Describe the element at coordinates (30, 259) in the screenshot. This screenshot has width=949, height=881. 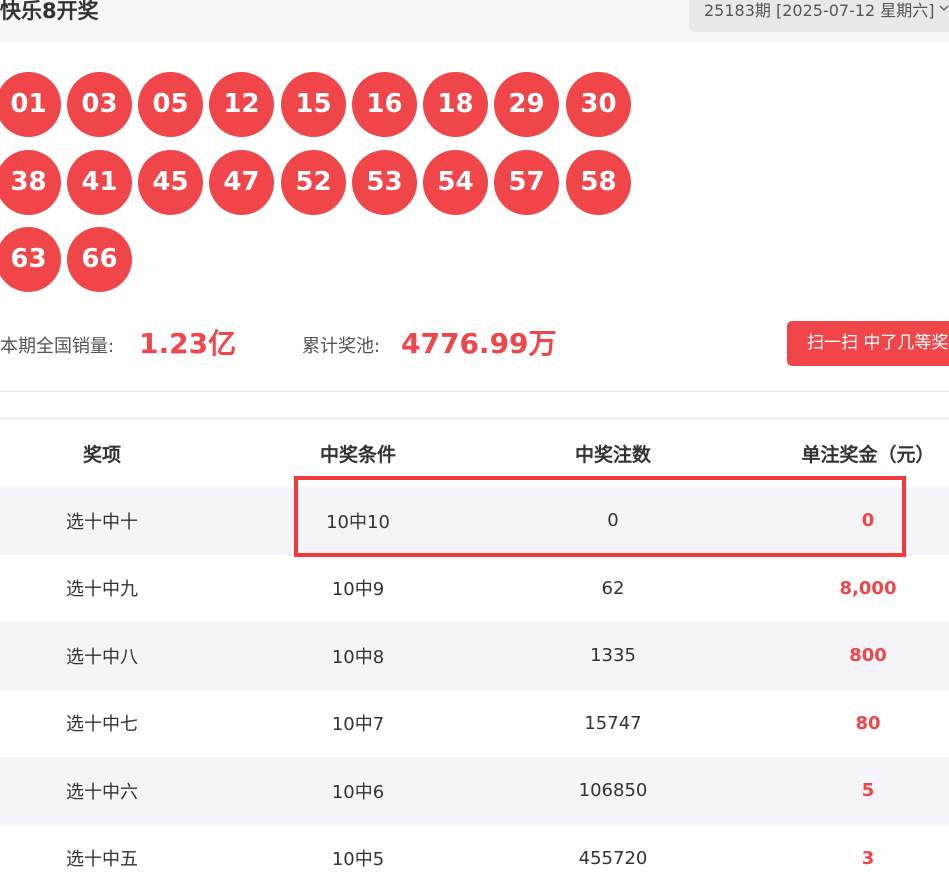
I see `number-ball: 63` at that location.